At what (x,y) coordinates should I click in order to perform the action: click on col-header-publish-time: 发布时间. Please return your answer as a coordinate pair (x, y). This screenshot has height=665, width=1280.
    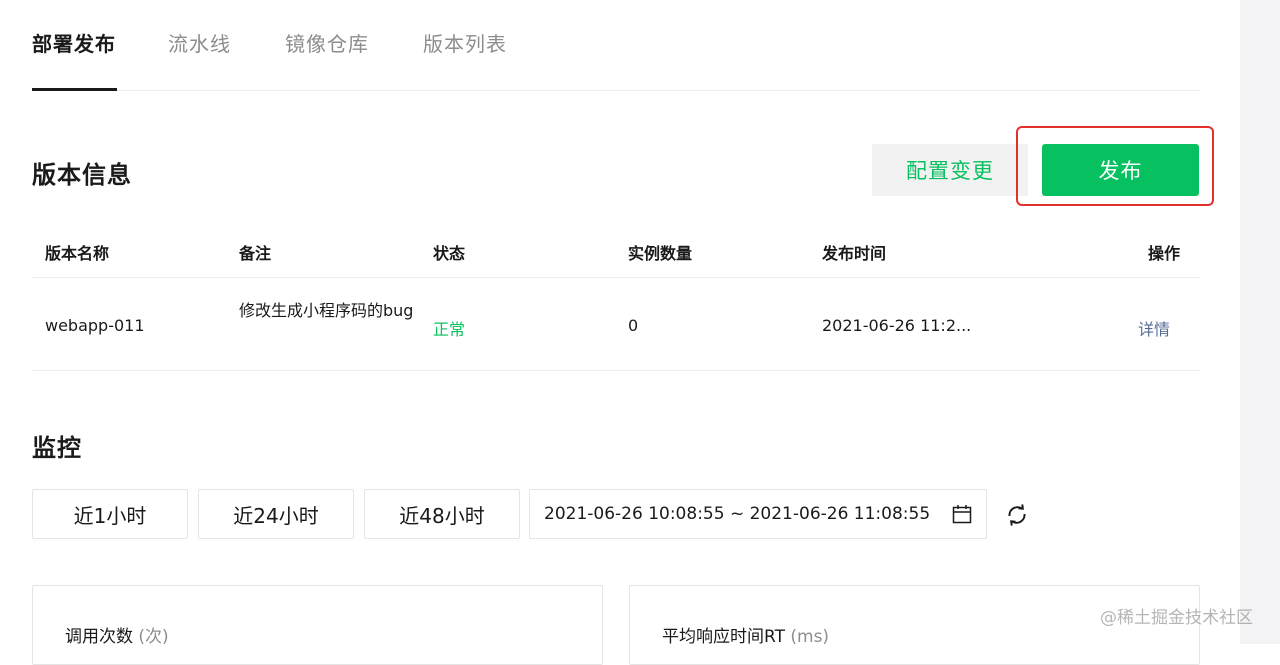
    Looking at the image, I should click on (854, 253).